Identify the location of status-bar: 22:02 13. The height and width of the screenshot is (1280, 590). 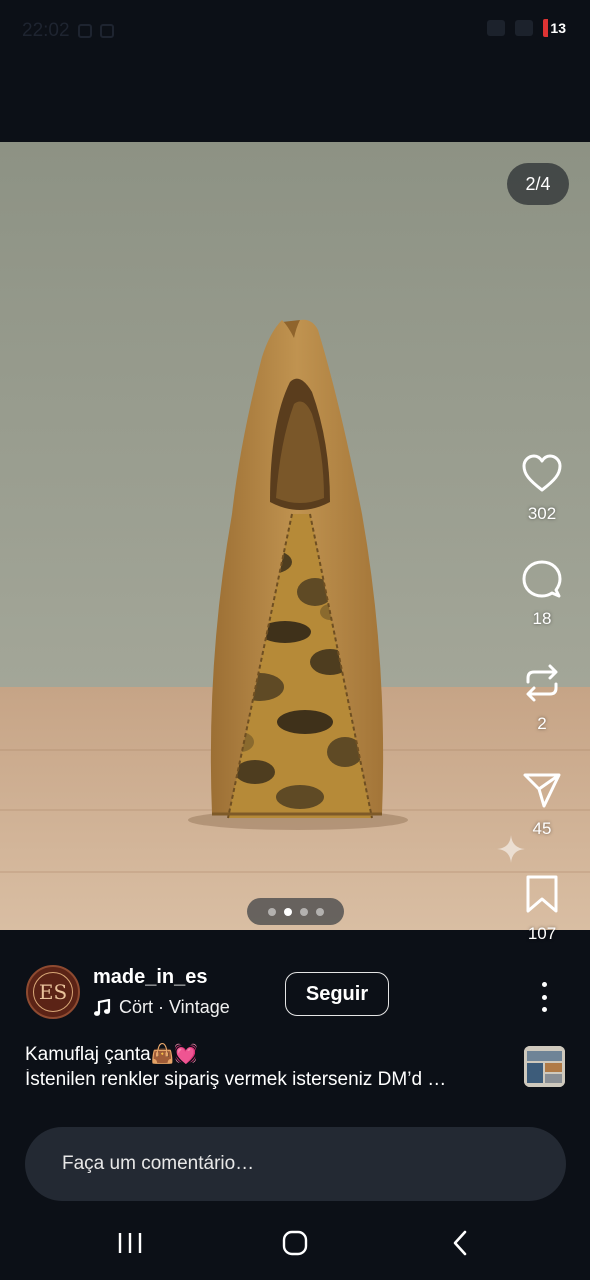
(295, 32).